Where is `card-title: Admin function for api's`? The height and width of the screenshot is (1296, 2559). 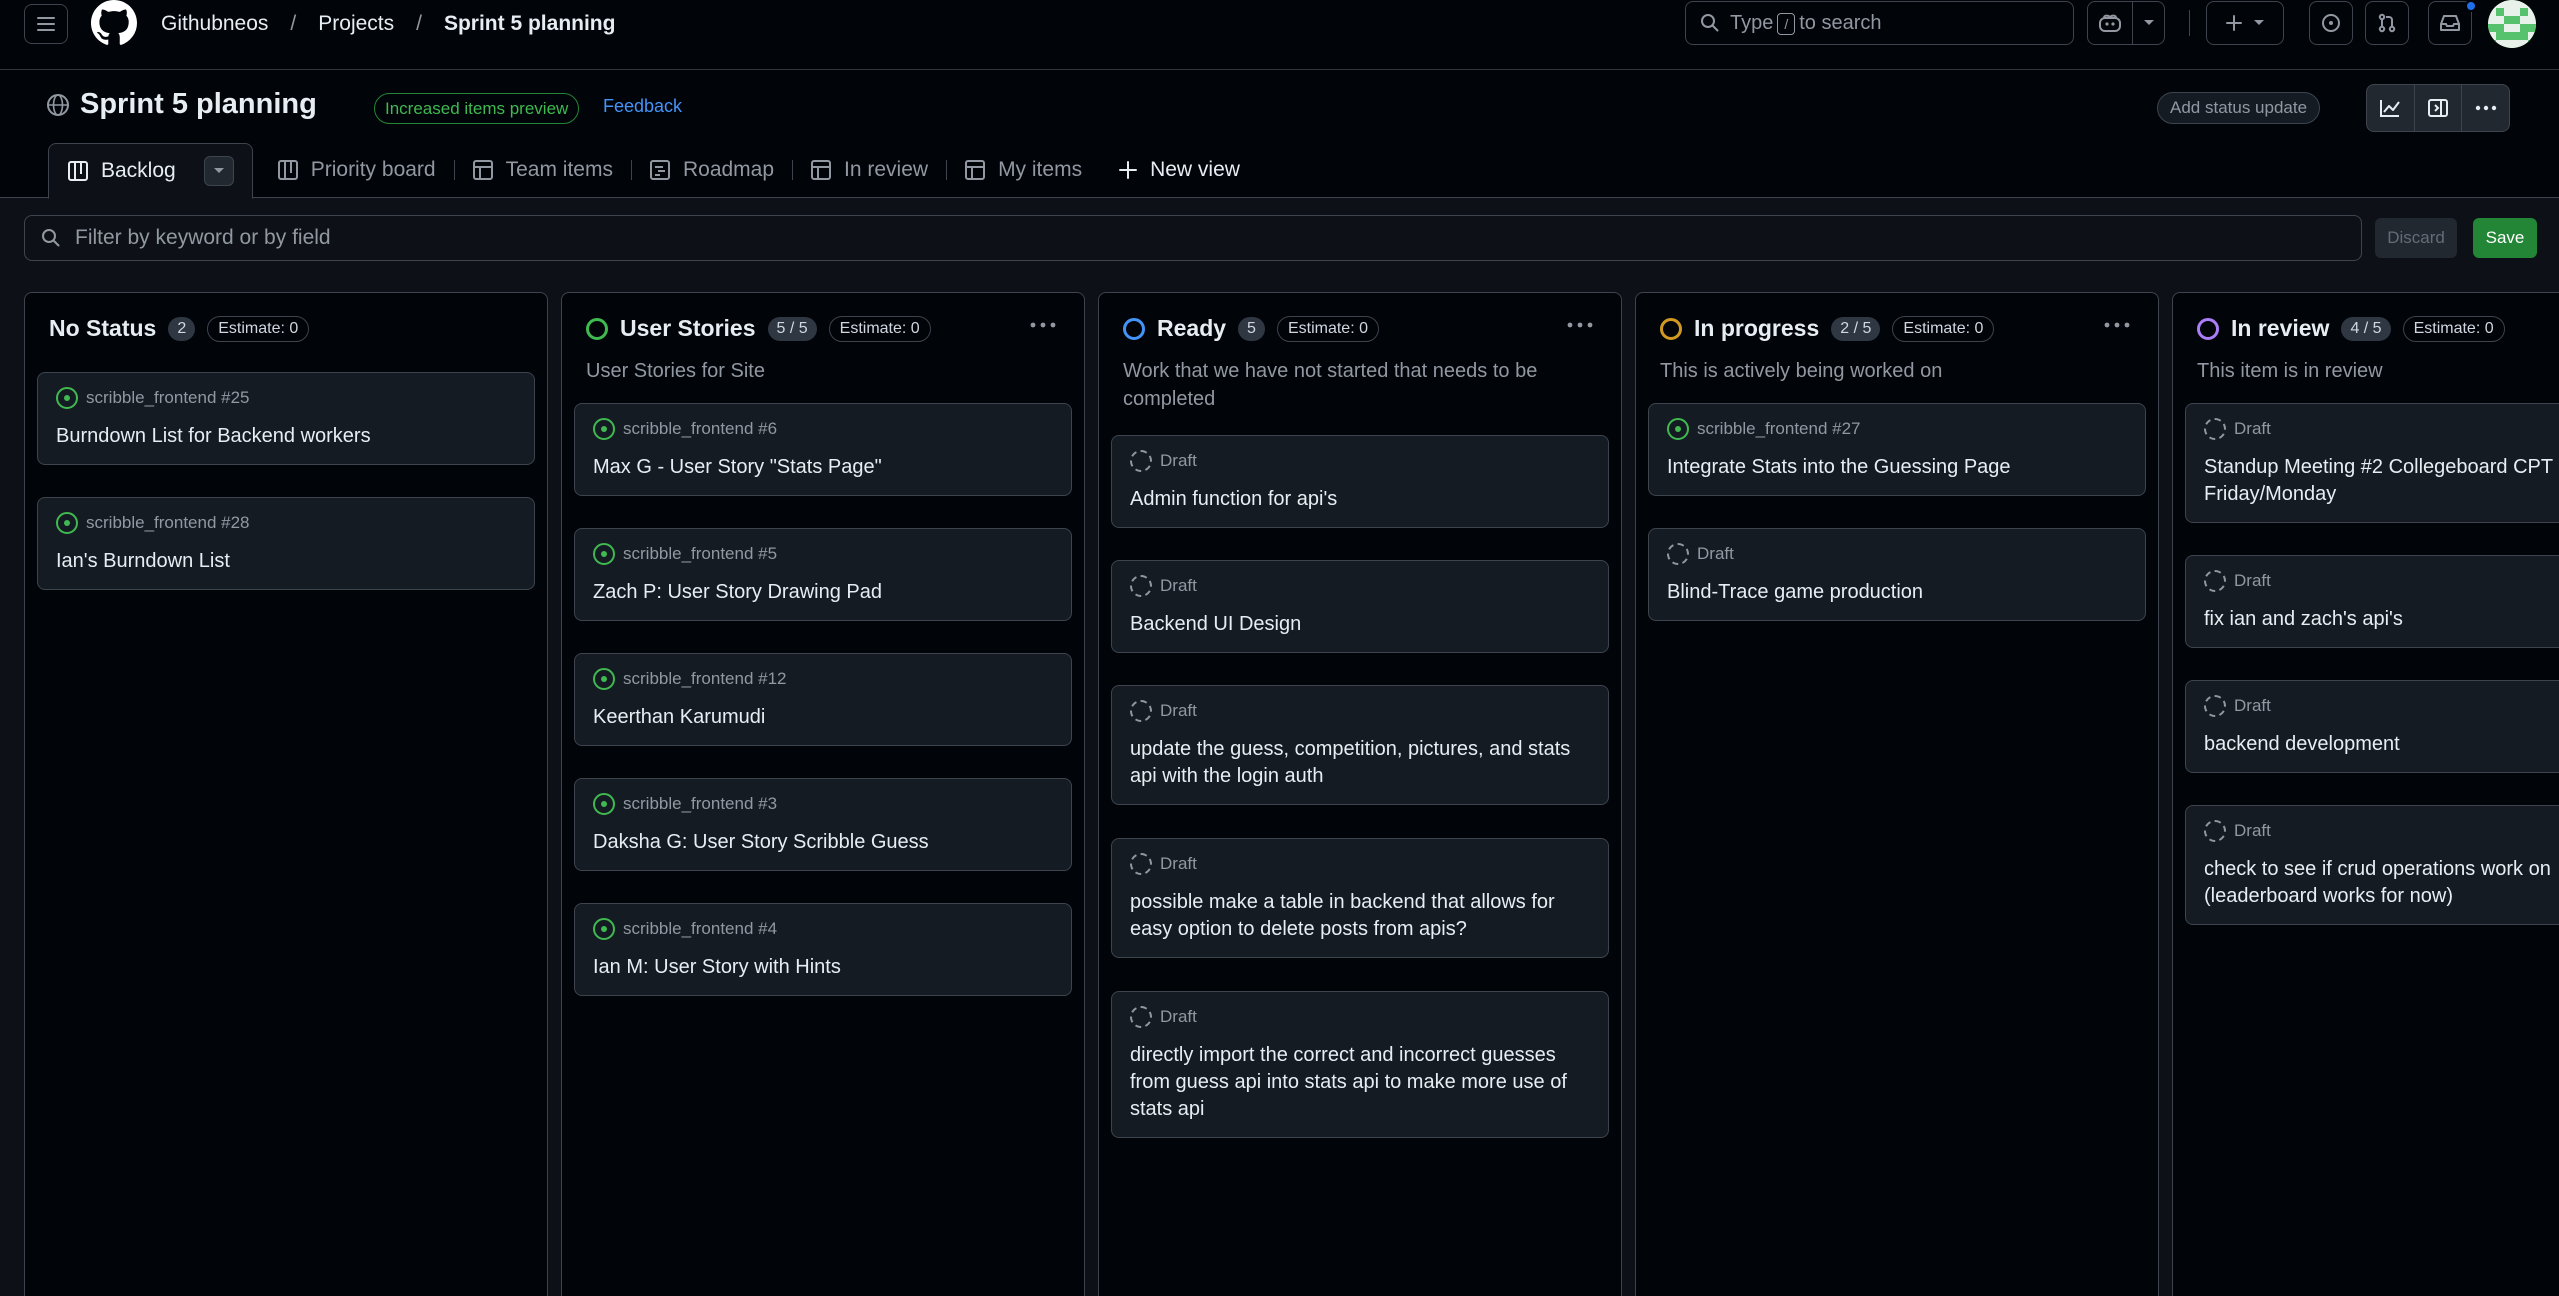 card-title: Admin function for api's is located at coordinates (1360, 499).